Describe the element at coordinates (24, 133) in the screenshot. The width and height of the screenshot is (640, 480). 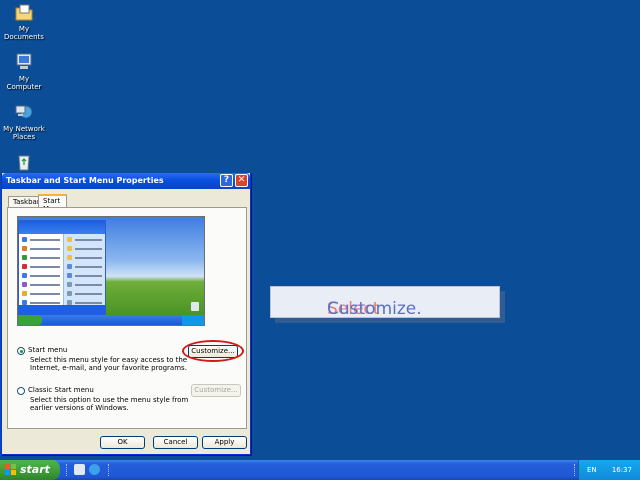
I see `desktop-icon-label: My Network Places` at that location.